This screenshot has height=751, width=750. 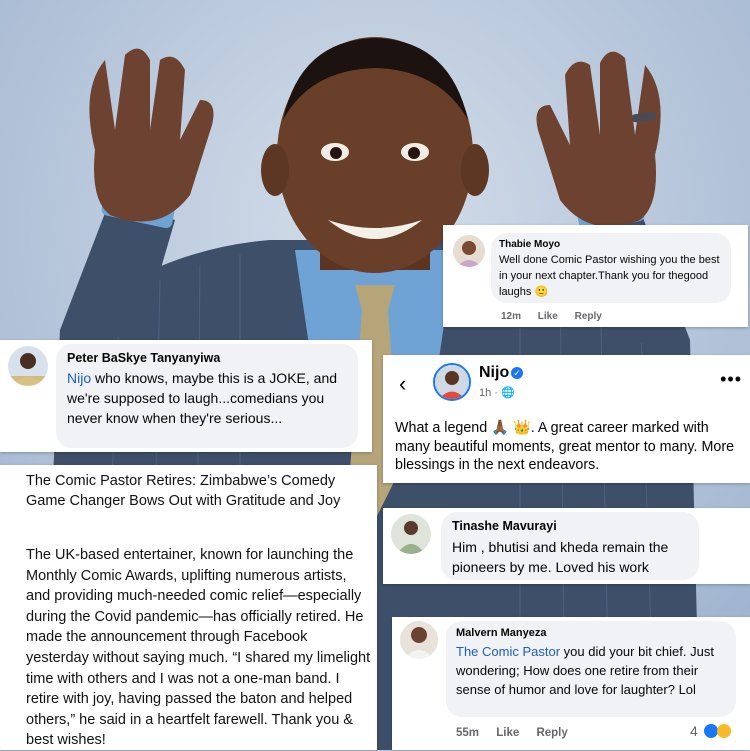 I want to click on chevron-left-icon: ‹, so click(x=402, y=384).